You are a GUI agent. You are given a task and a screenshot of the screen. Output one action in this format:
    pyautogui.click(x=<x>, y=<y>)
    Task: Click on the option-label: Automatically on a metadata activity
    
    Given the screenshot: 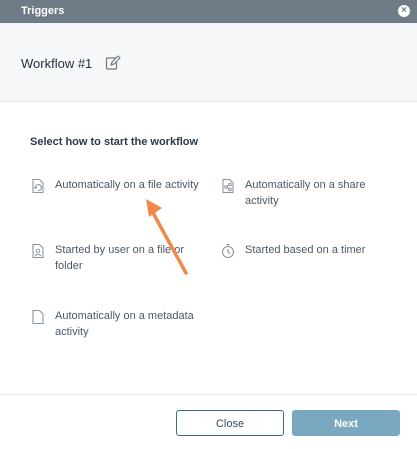 What is the action you would take?
    pyautogui.click(x=124, y=324)
    